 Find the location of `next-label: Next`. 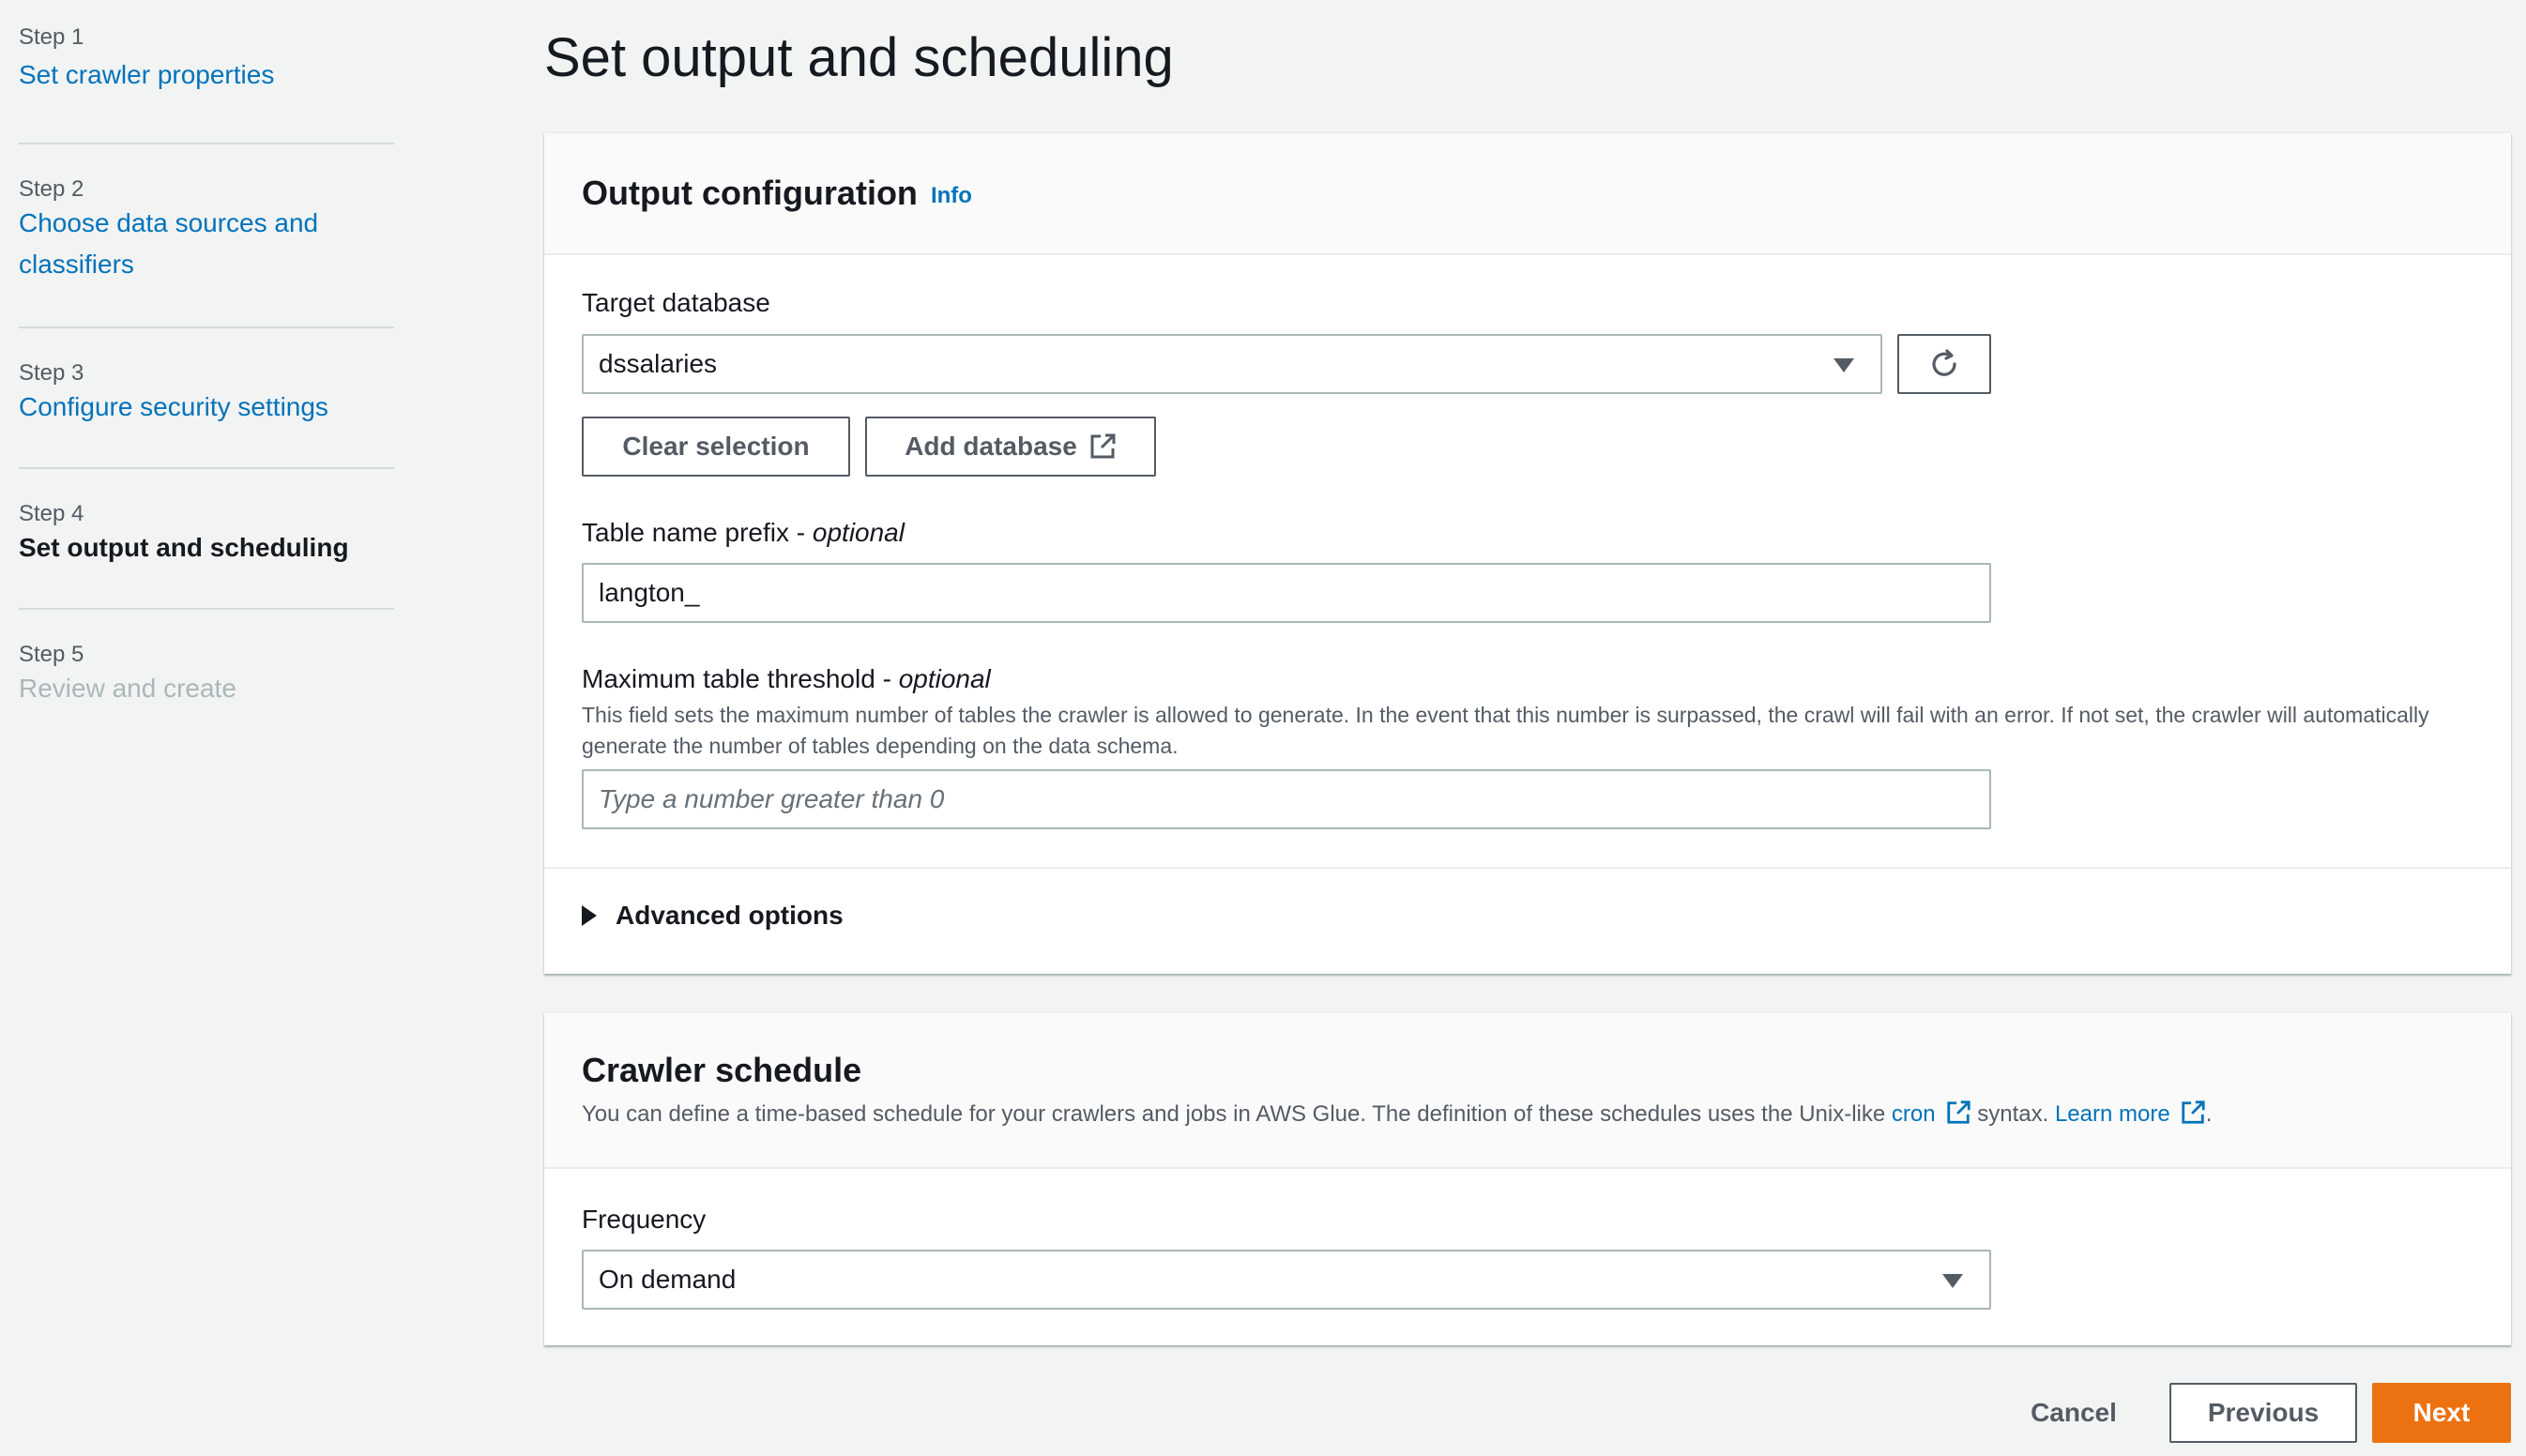

next-label: Next is located at coordinates (2441, 1412).